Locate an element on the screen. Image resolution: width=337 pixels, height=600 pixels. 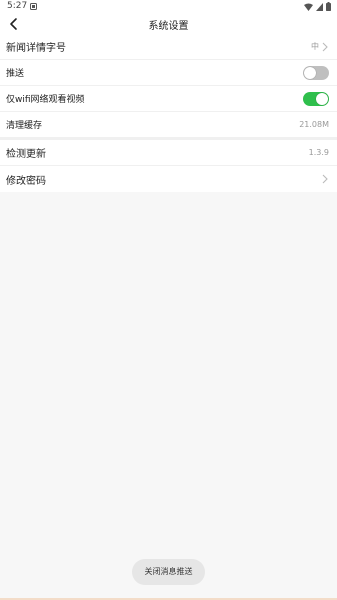
system-icons is located at coordinates (317, 6).